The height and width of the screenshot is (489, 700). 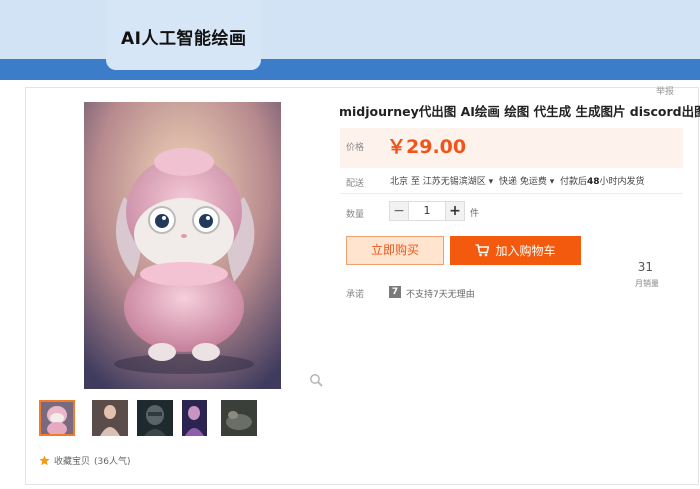 What do you see at coordinates (316, 380) in the screenshot?
I see `magnifier-icon` at bounding box center [316, 380].